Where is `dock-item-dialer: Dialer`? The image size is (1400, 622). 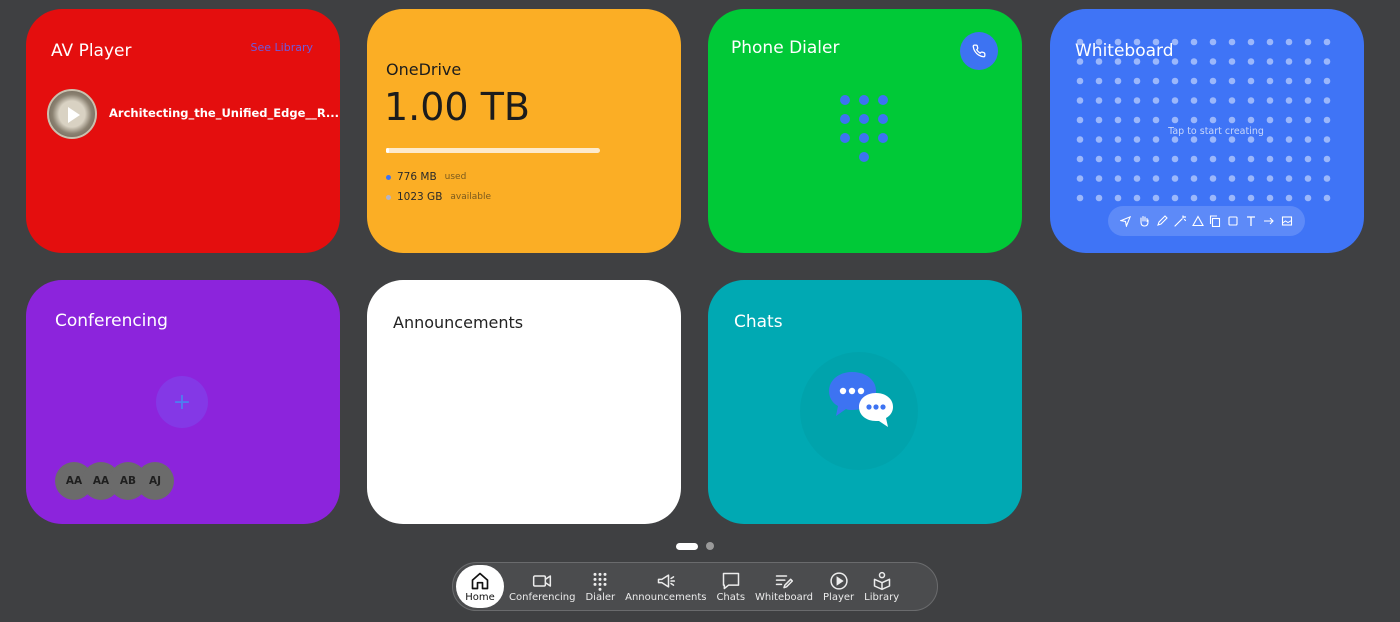
dock-item-dialer: Dialer is located at coordinates (600, 586).